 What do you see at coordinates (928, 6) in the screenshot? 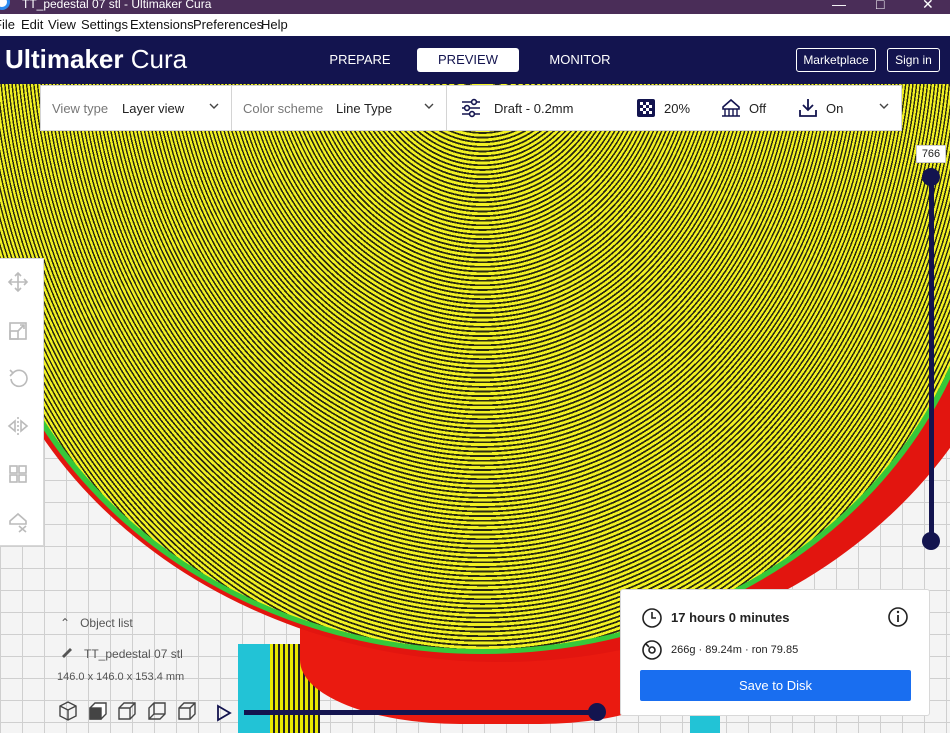
I see `close-icon: ✕` at bounding box center [928, 6].